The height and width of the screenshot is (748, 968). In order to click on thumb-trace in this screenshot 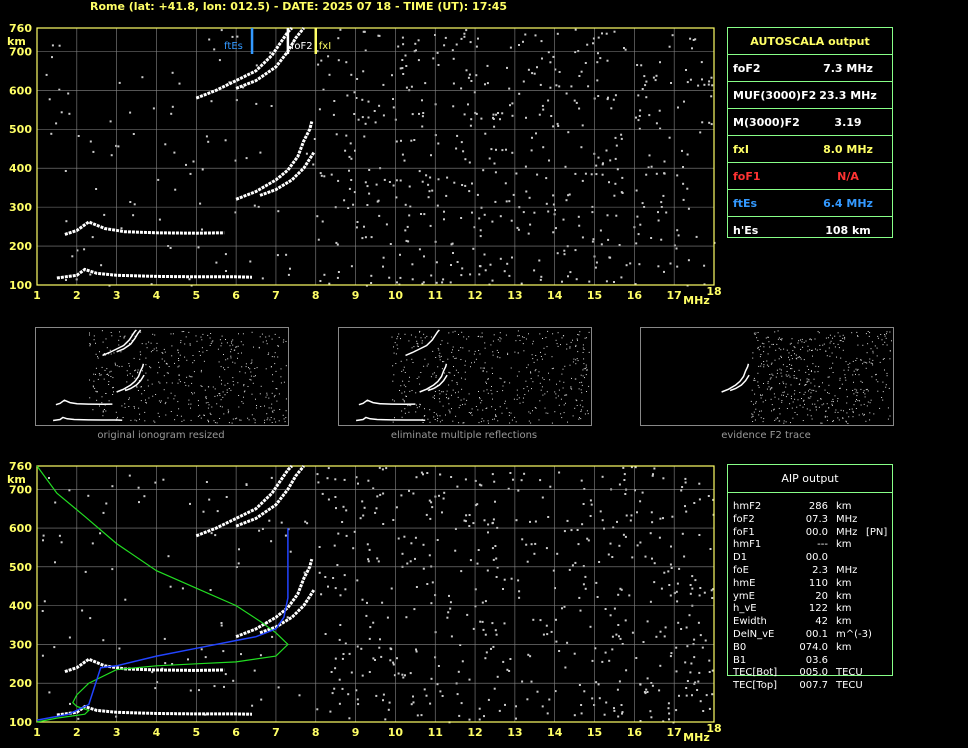, I will do `click(84, 402)`.